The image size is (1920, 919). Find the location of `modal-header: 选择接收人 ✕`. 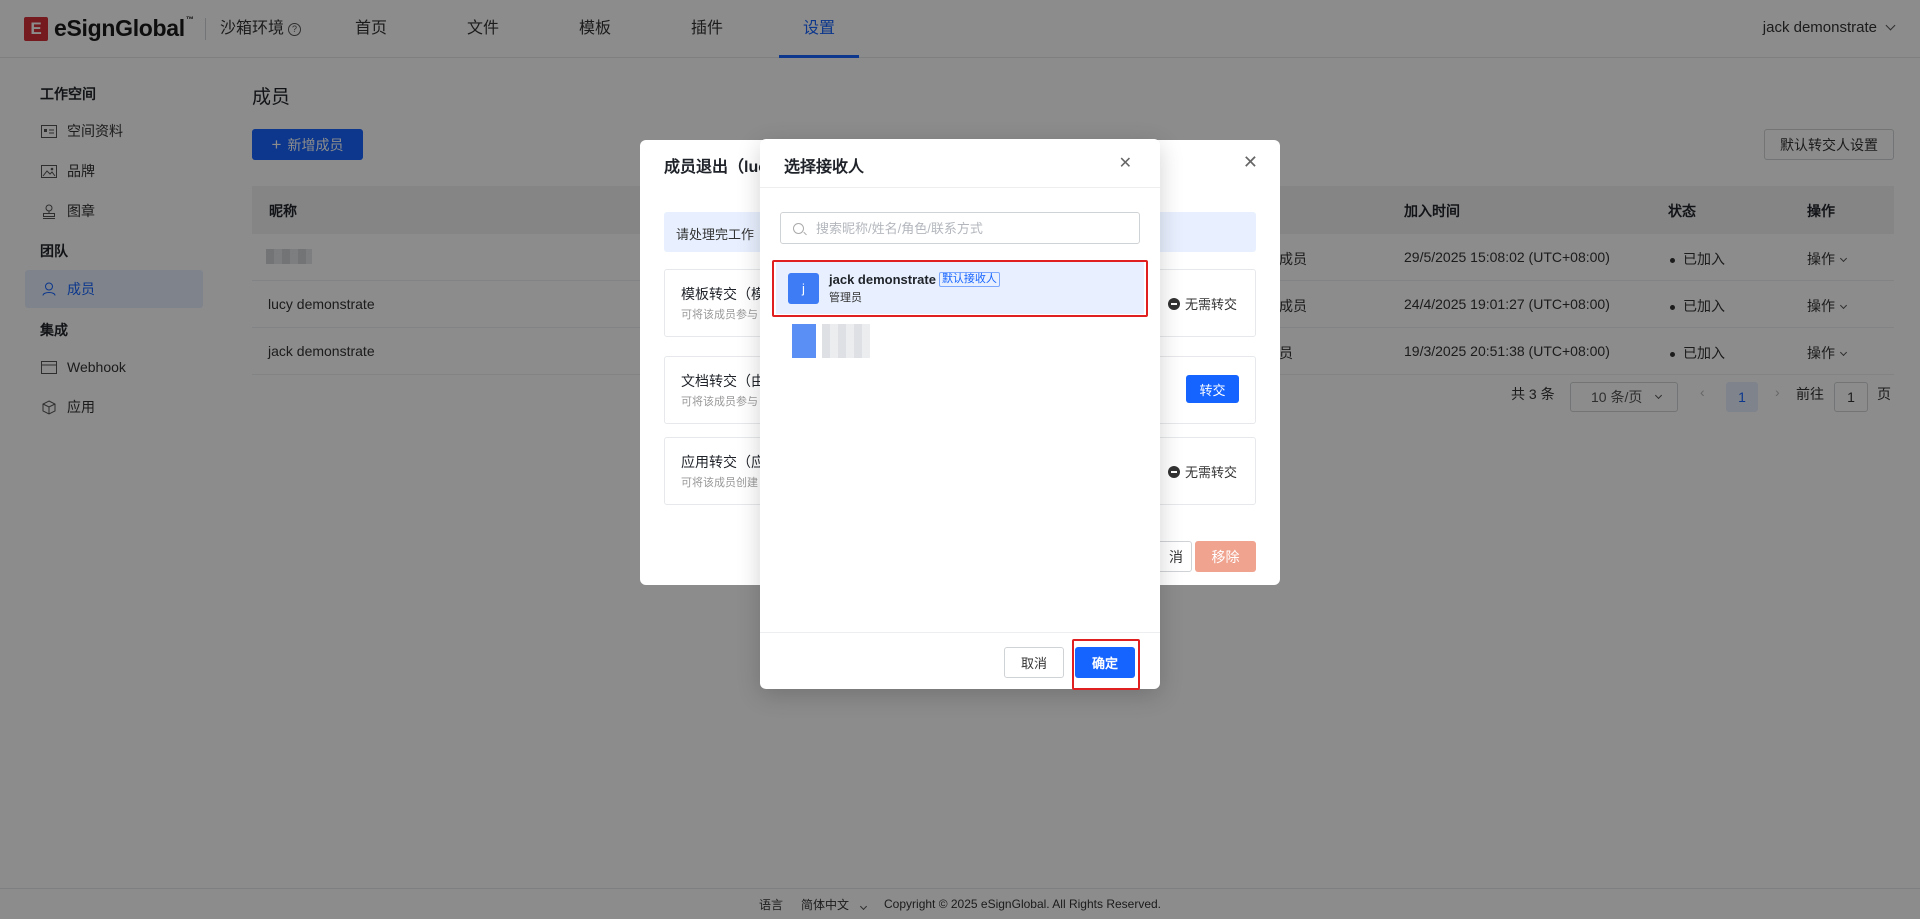

modal-header: 选择接收人 ✕ is located at coordinates (960, 163).